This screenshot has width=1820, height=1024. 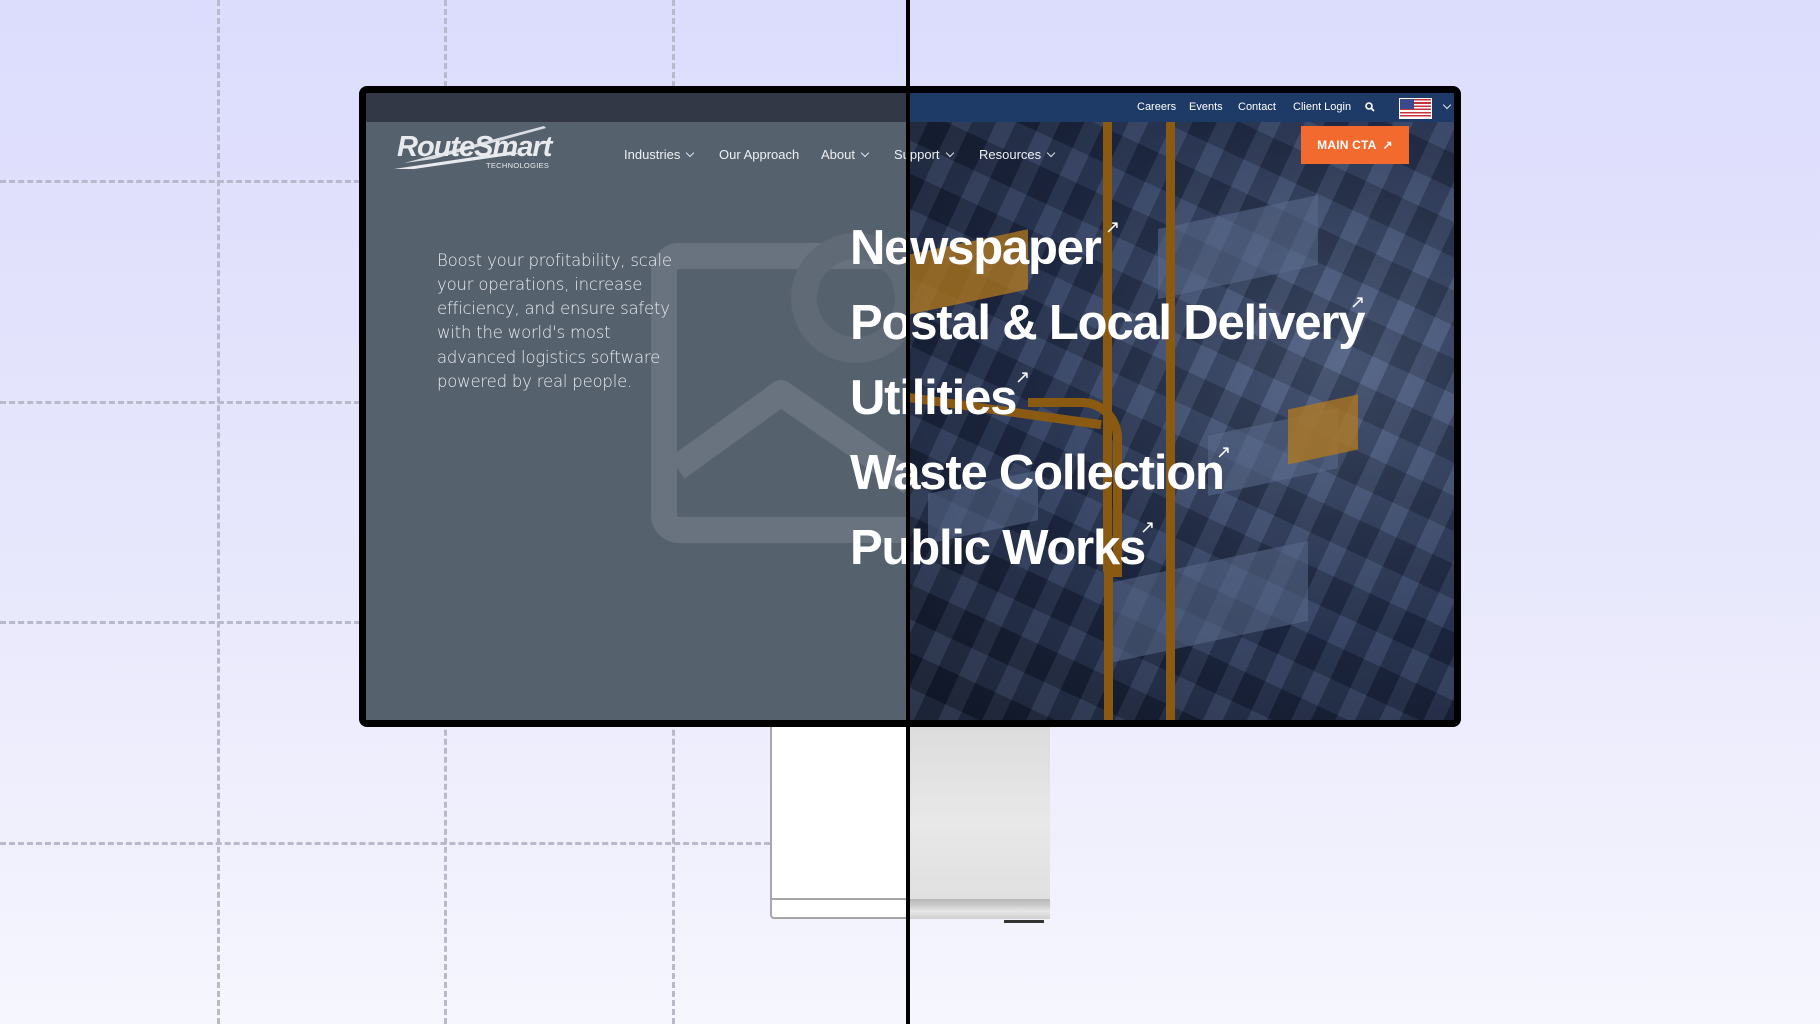 I want to click on logo-wordmark: RouteSmart, so click(x=475, y=147).